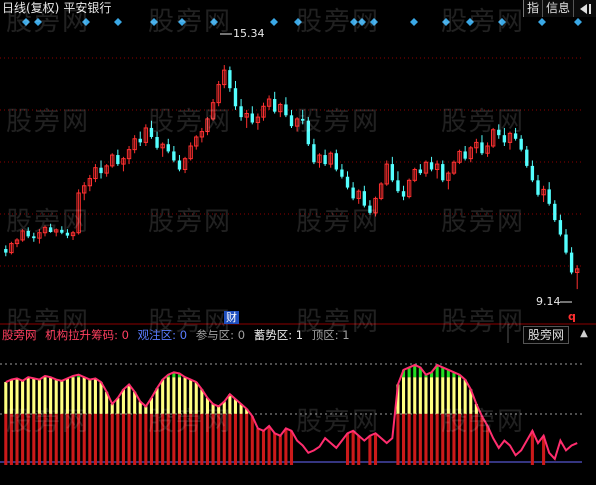  I want to click on high-price-label: 15.34, so click(249, 33).